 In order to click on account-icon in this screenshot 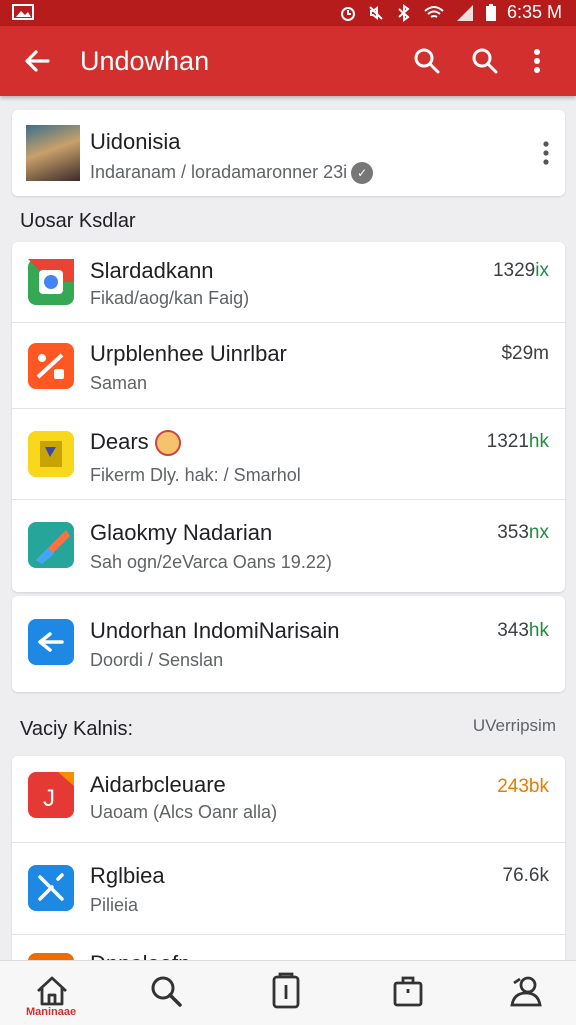, I will do `click(526, 991)`.